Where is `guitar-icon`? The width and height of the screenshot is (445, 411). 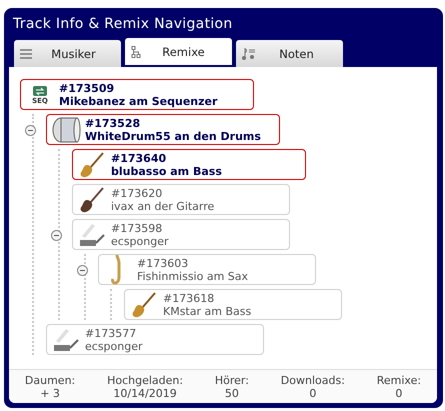 guitar-icon is located at coordinates (92, 200).